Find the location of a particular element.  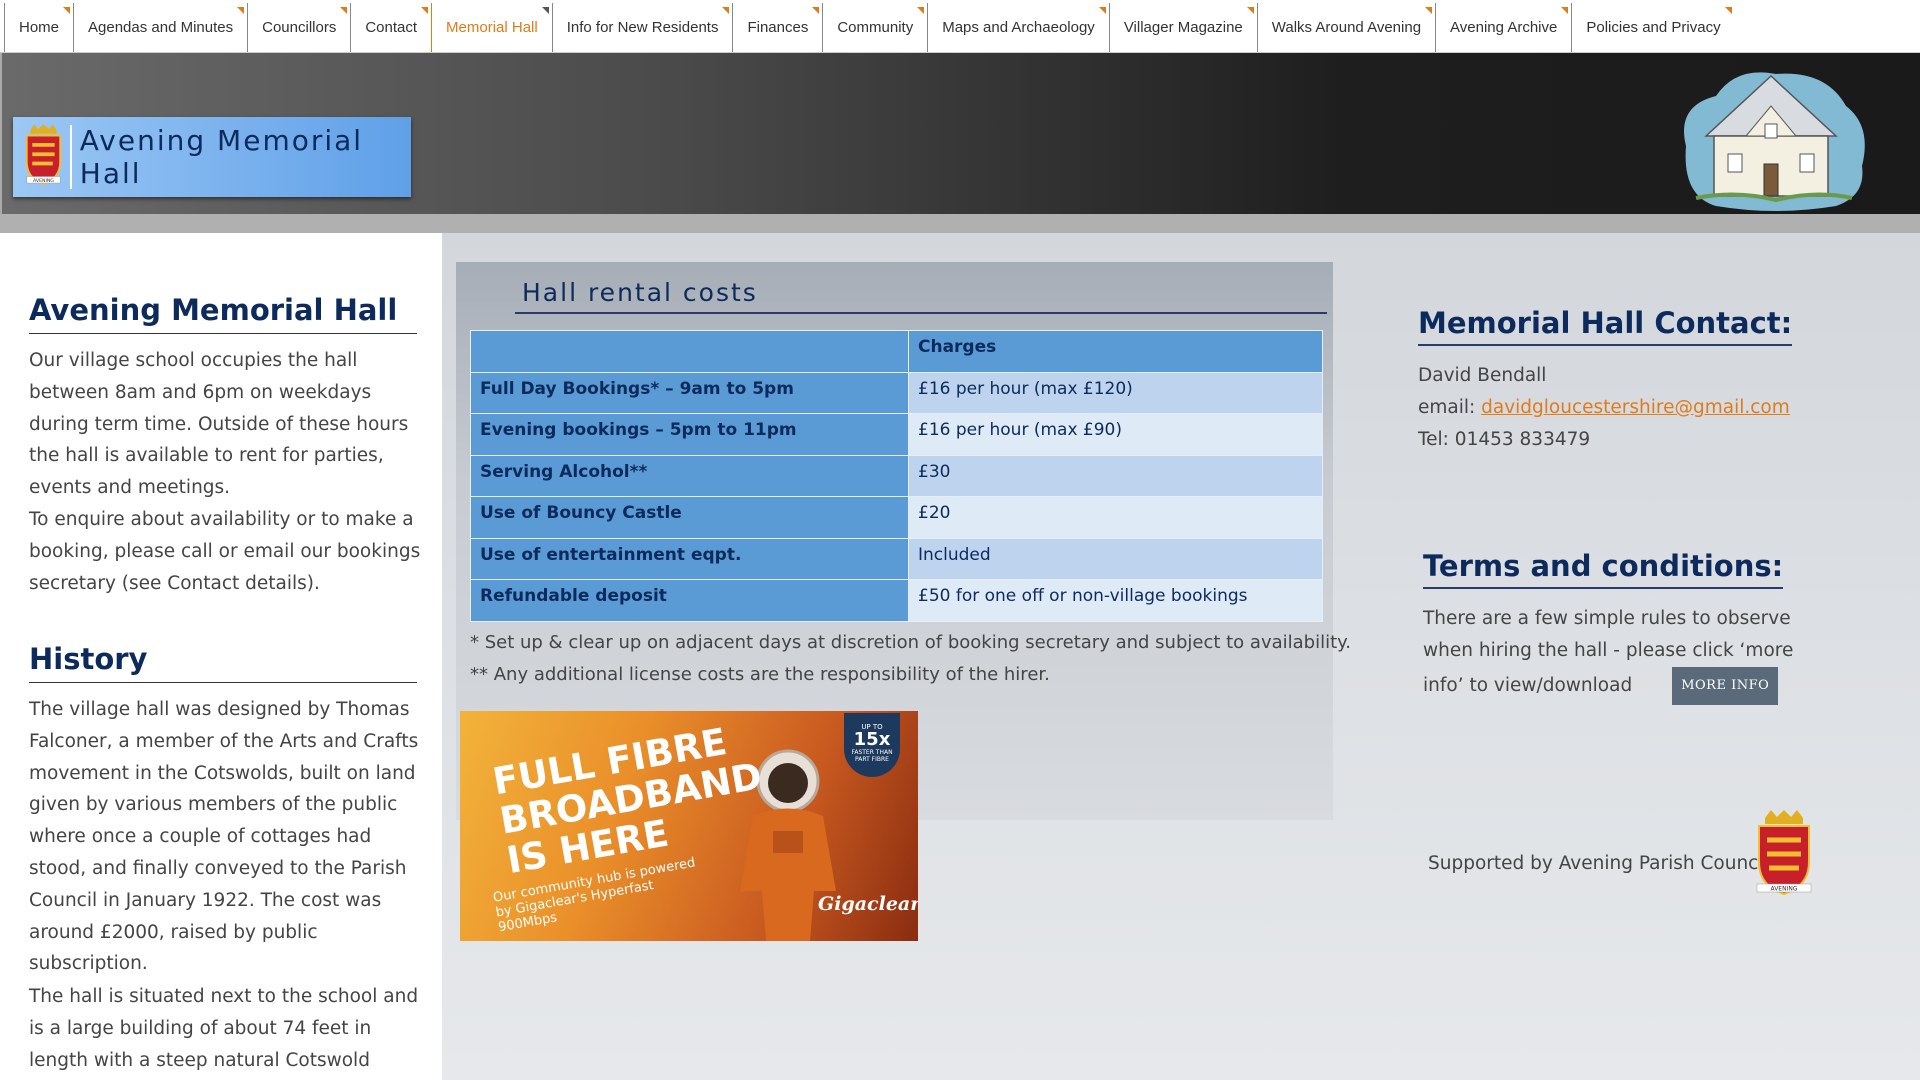

nav-item-councillors: Councillors is located at coordinates (298, 27).